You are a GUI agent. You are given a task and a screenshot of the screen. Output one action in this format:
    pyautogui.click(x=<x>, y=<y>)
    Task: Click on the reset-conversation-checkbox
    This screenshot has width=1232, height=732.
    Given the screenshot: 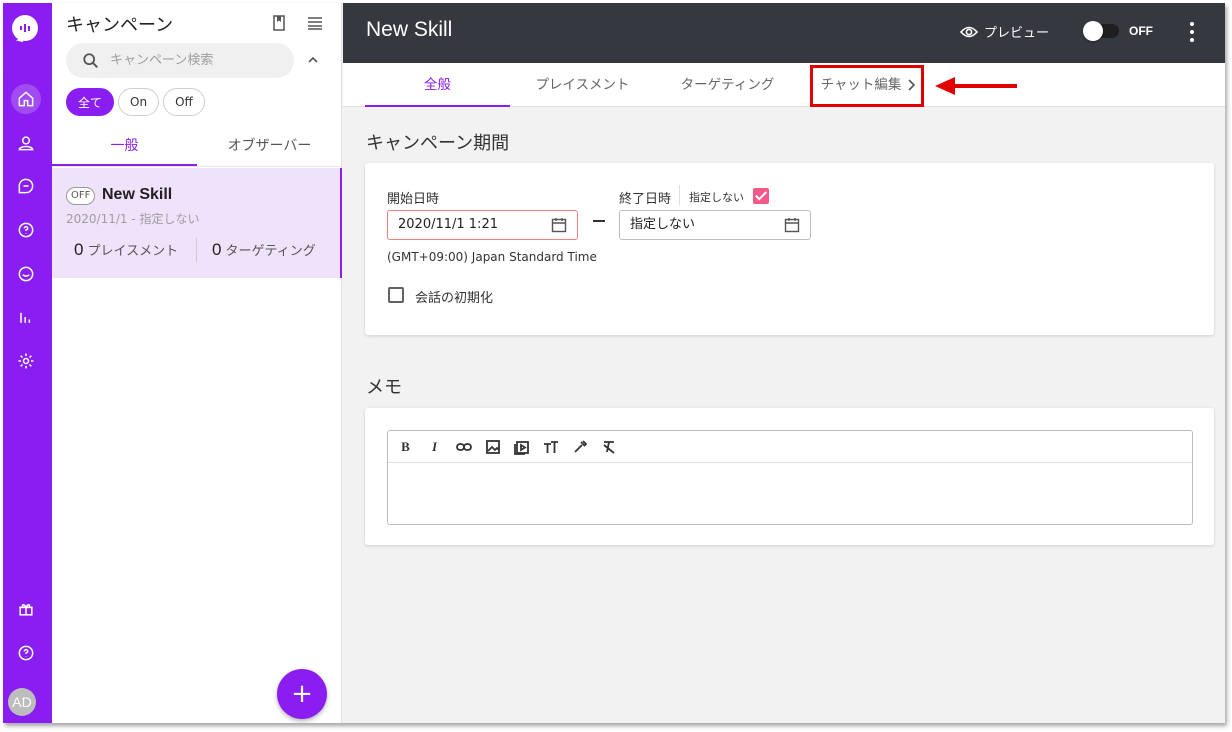 What is the action you would take?
    pyautogui.click(x=396, y=295)
    